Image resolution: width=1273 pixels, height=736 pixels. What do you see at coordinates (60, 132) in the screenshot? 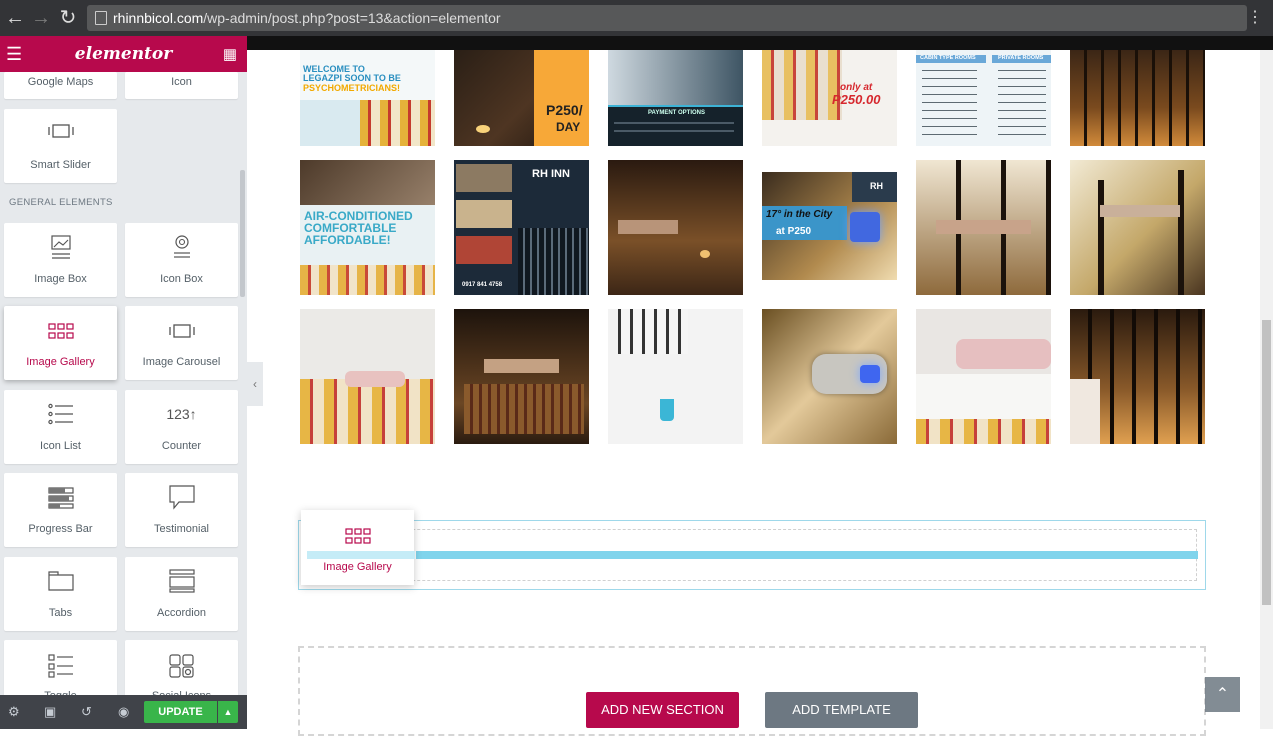
I see `slider-icon` at bounding box center [60, 132].